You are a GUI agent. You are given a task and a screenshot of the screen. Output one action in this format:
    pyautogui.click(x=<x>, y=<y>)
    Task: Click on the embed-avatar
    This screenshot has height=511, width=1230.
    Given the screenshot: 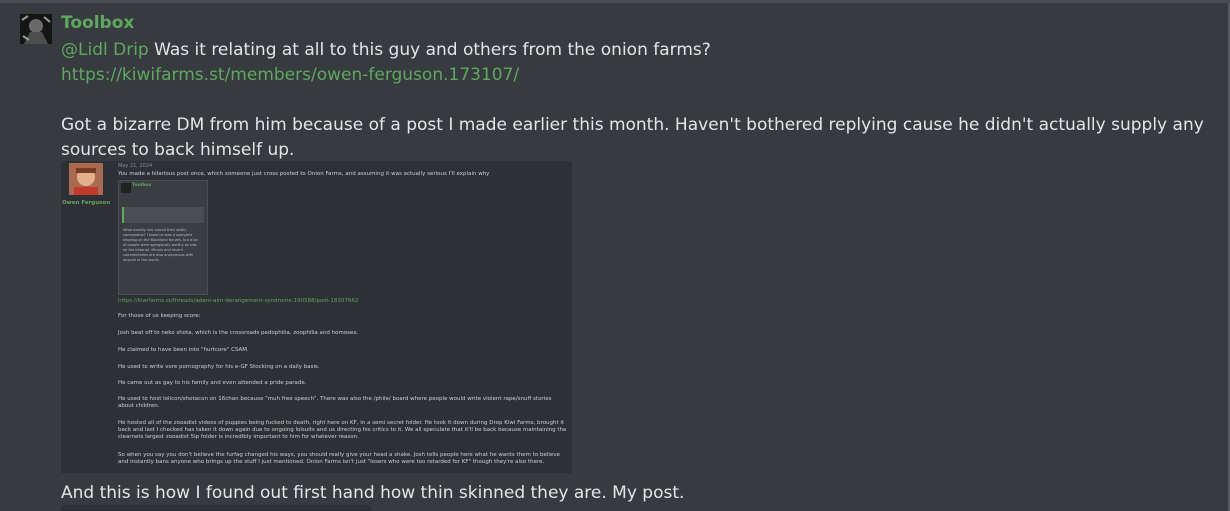 What is the action you would take?
    pyautogui.click(x=86, y=179)
    